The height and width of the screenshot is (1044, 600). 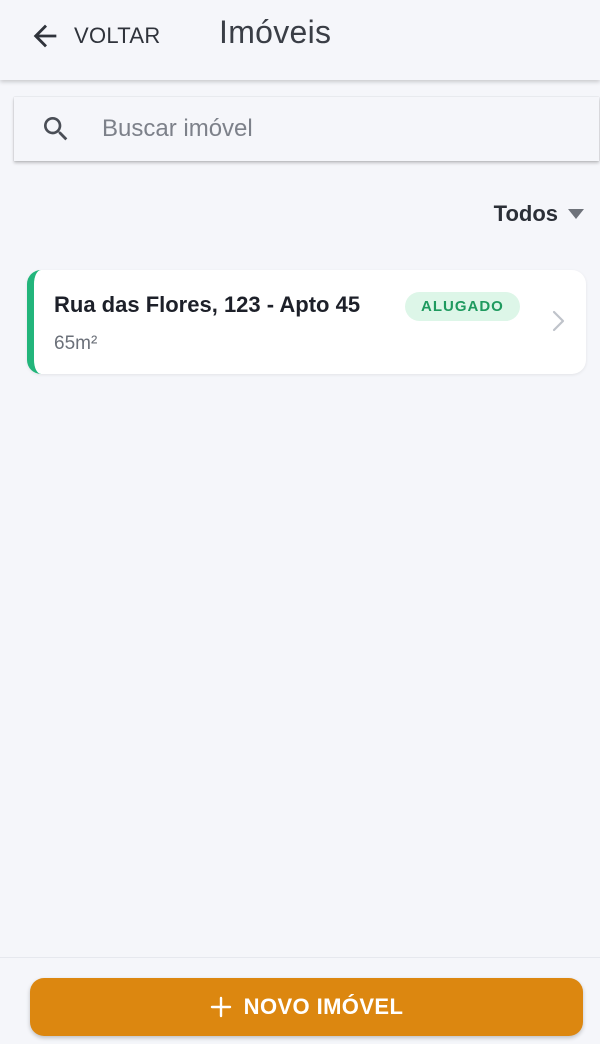 I want to click on property-address: Rua das Flores, 123 - Apto 45, so click(x=207, y=304).